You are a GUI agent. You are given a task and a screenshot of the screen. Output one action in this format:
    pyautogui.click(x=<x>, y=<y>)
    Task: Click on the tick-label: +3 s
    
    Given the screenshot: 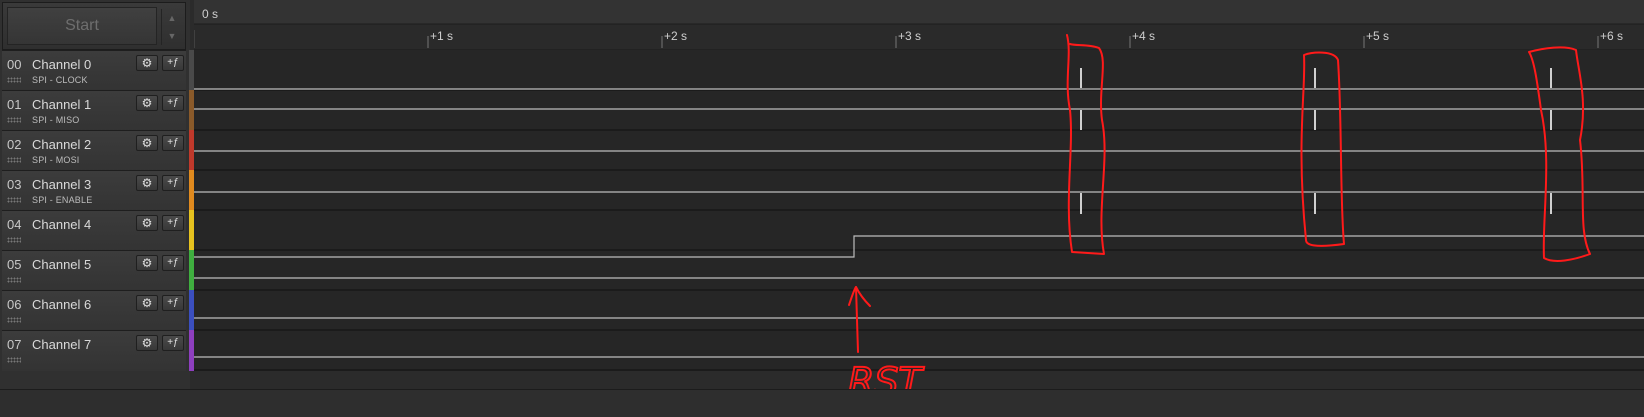 What is the action you would take?
    pyautogui.click(x=909, y=36)
    